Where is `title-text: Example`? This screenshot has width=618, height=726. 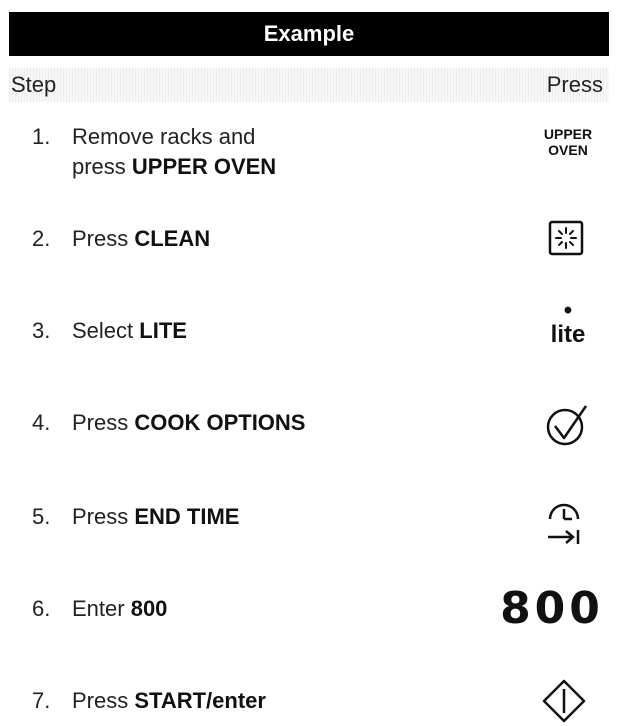
title-text: Example is located at coordinates (309, 33).